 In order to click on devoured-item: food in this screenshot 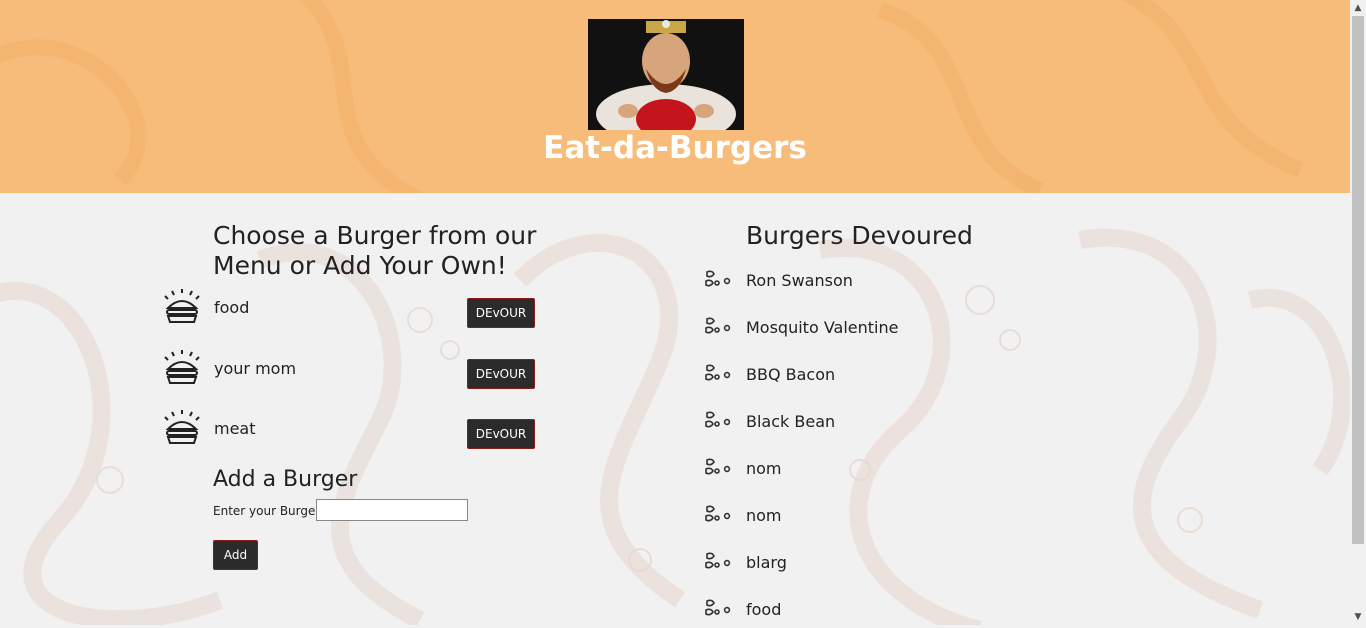, I will do `click(850, 613)`.